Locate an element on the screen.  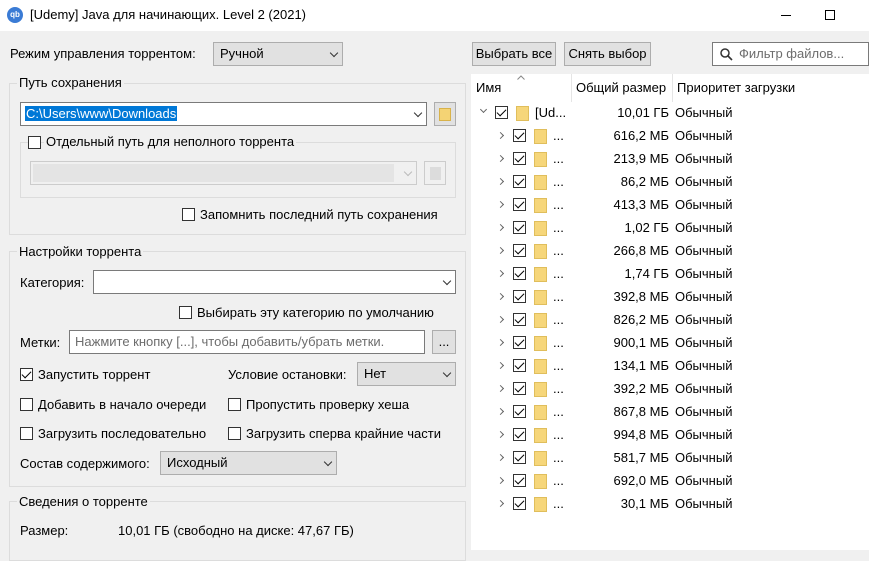
default-category-checkbox is located at coordinates (185, 312).